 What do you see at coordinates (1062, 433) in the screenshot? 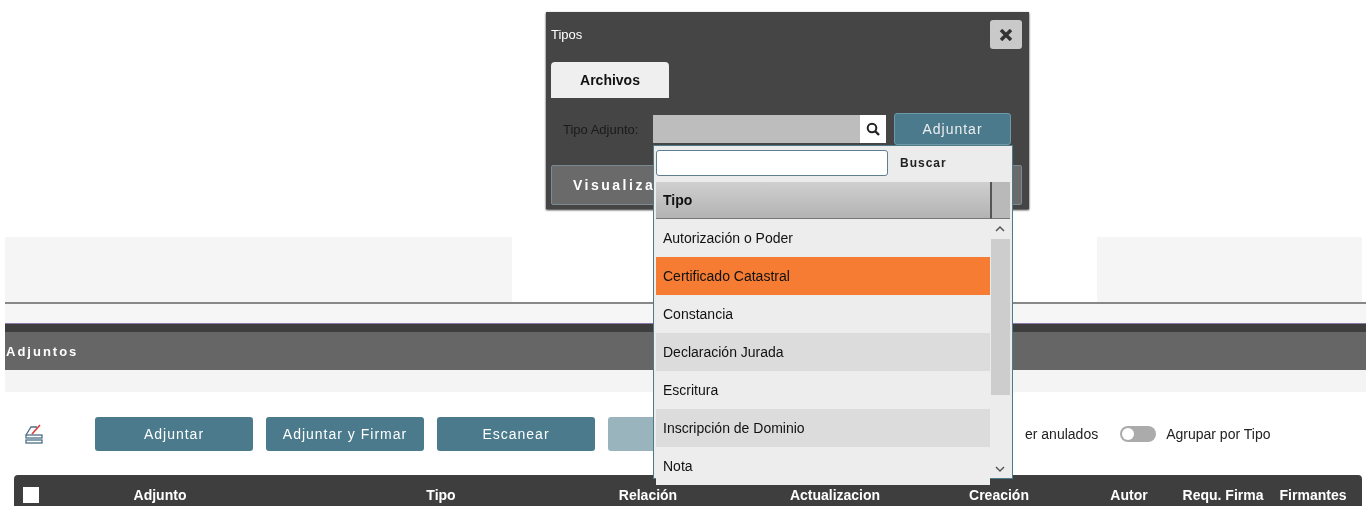
I see `toggle-label: er anulados` at bounding box center [1062, 433].